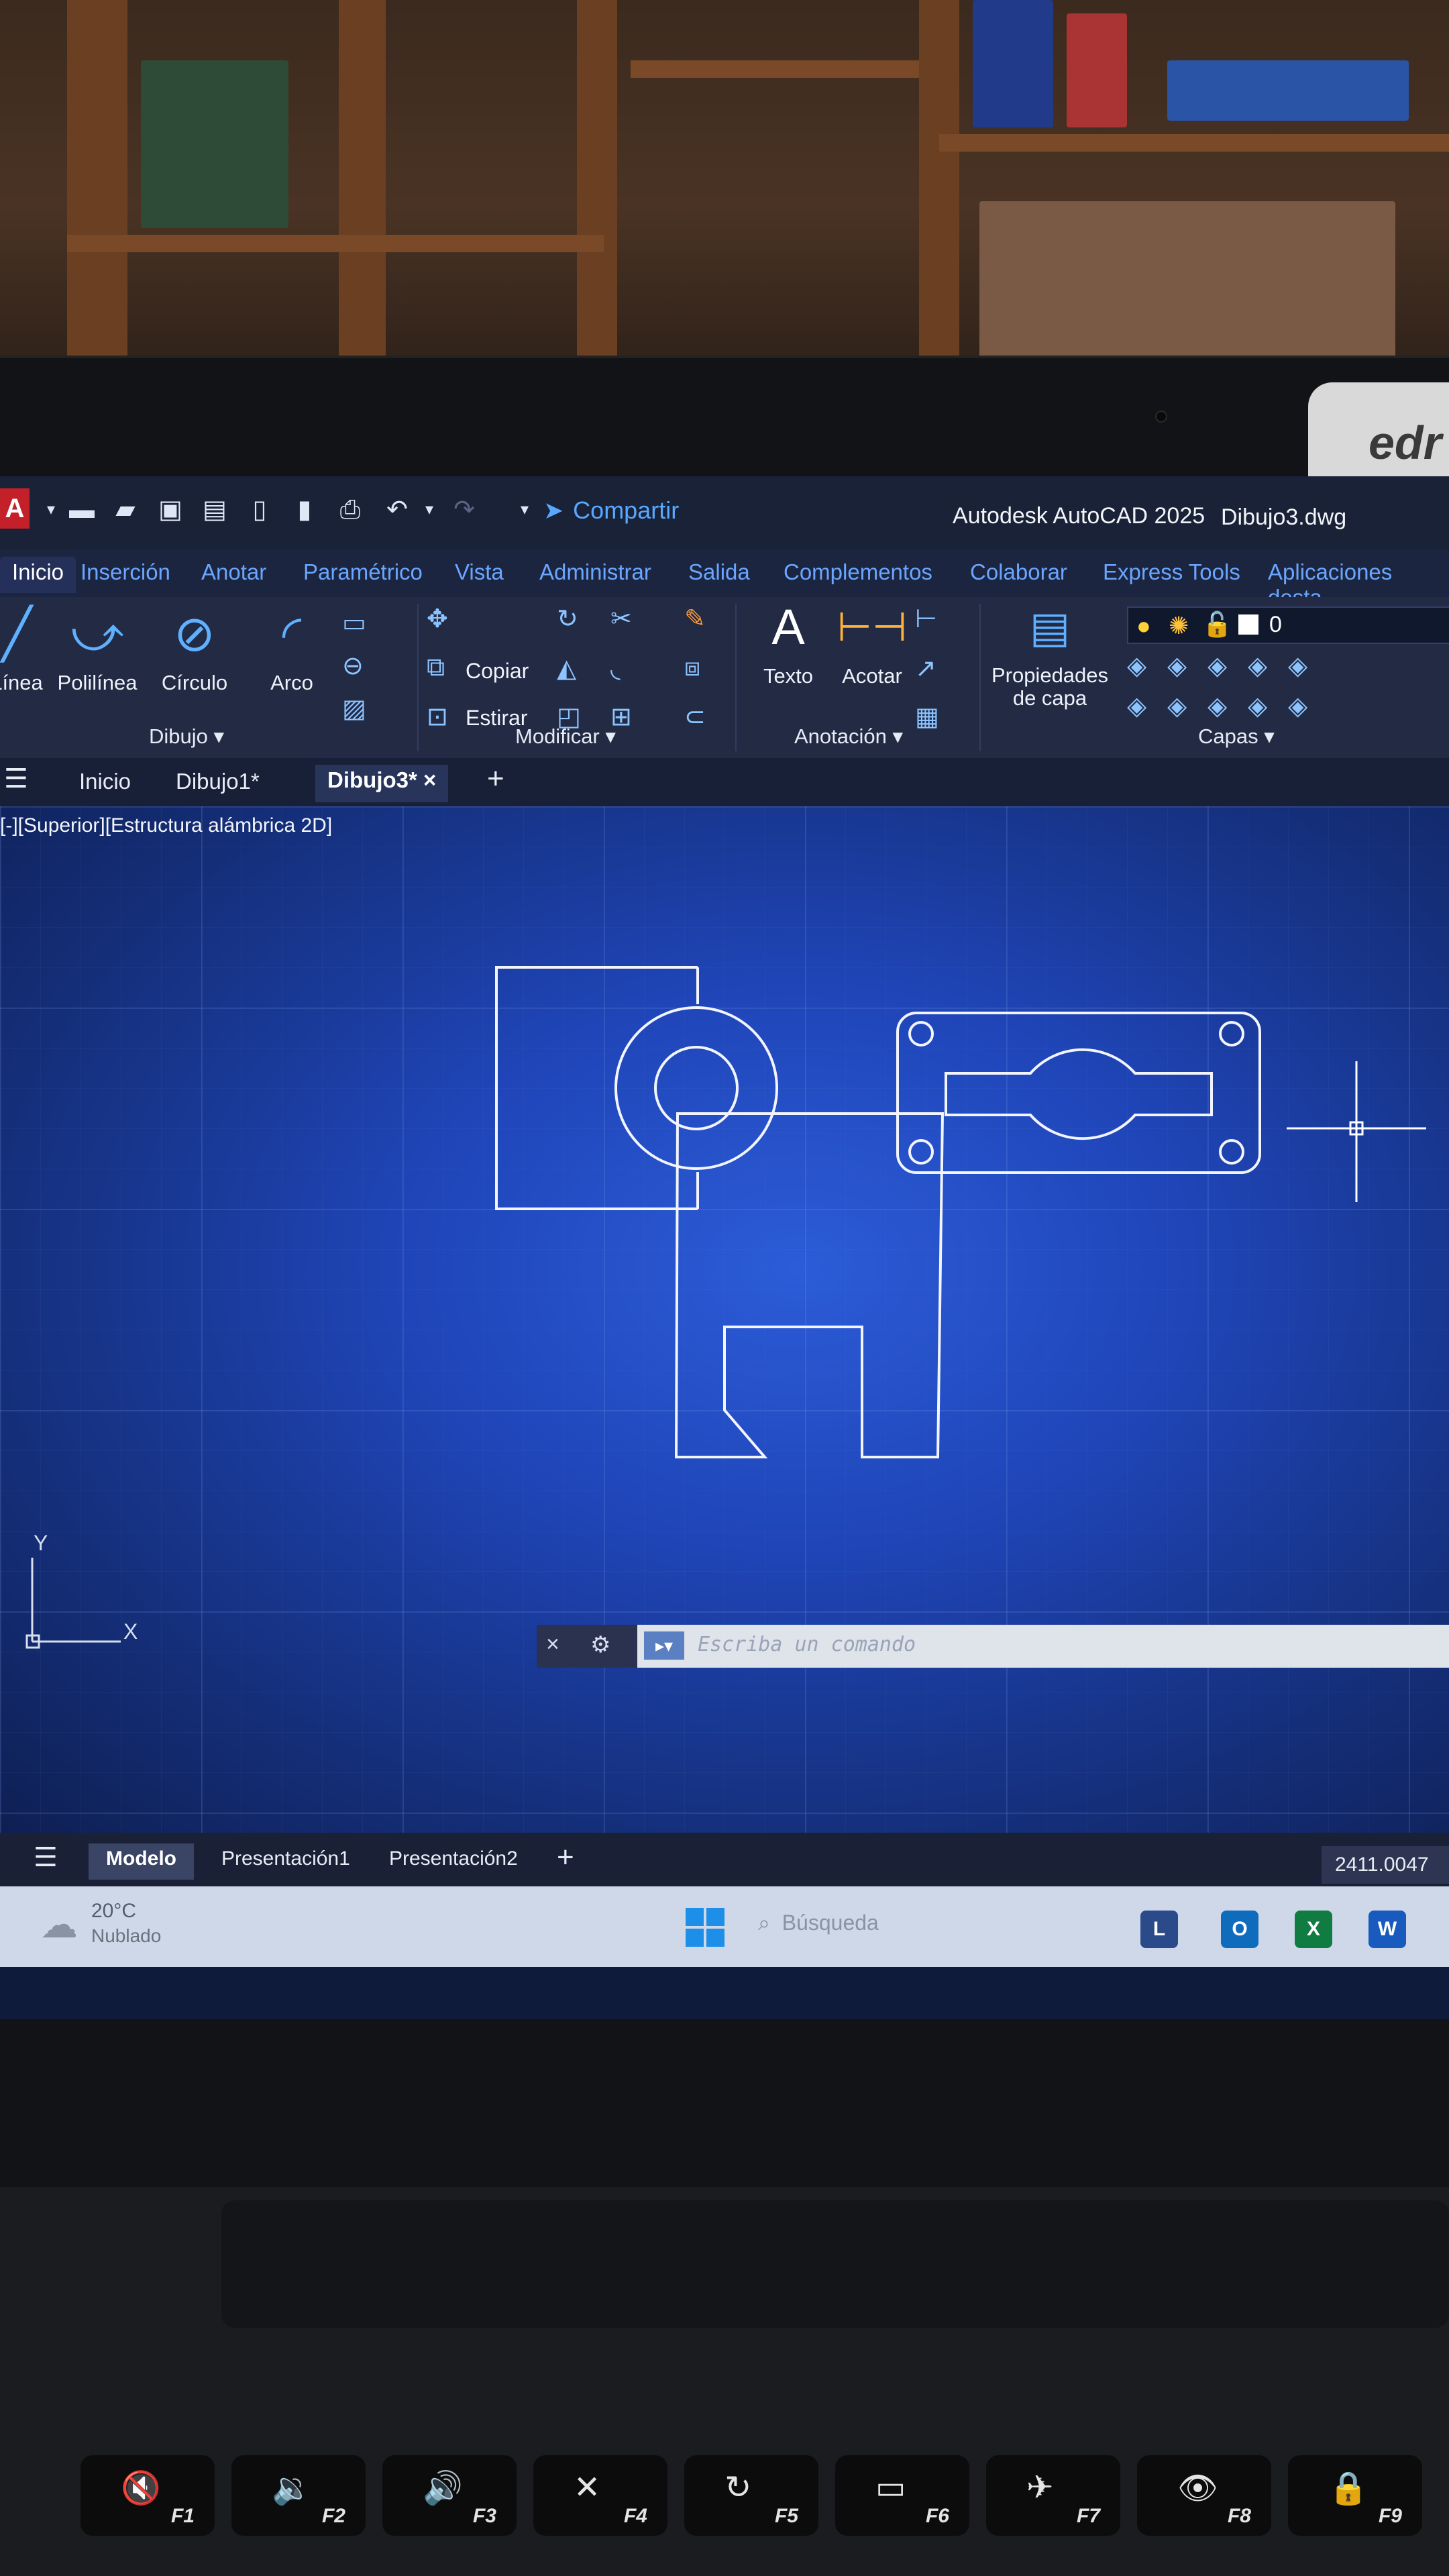  I want to click on key-f1: 🔇 F1, so click(147, 2495).